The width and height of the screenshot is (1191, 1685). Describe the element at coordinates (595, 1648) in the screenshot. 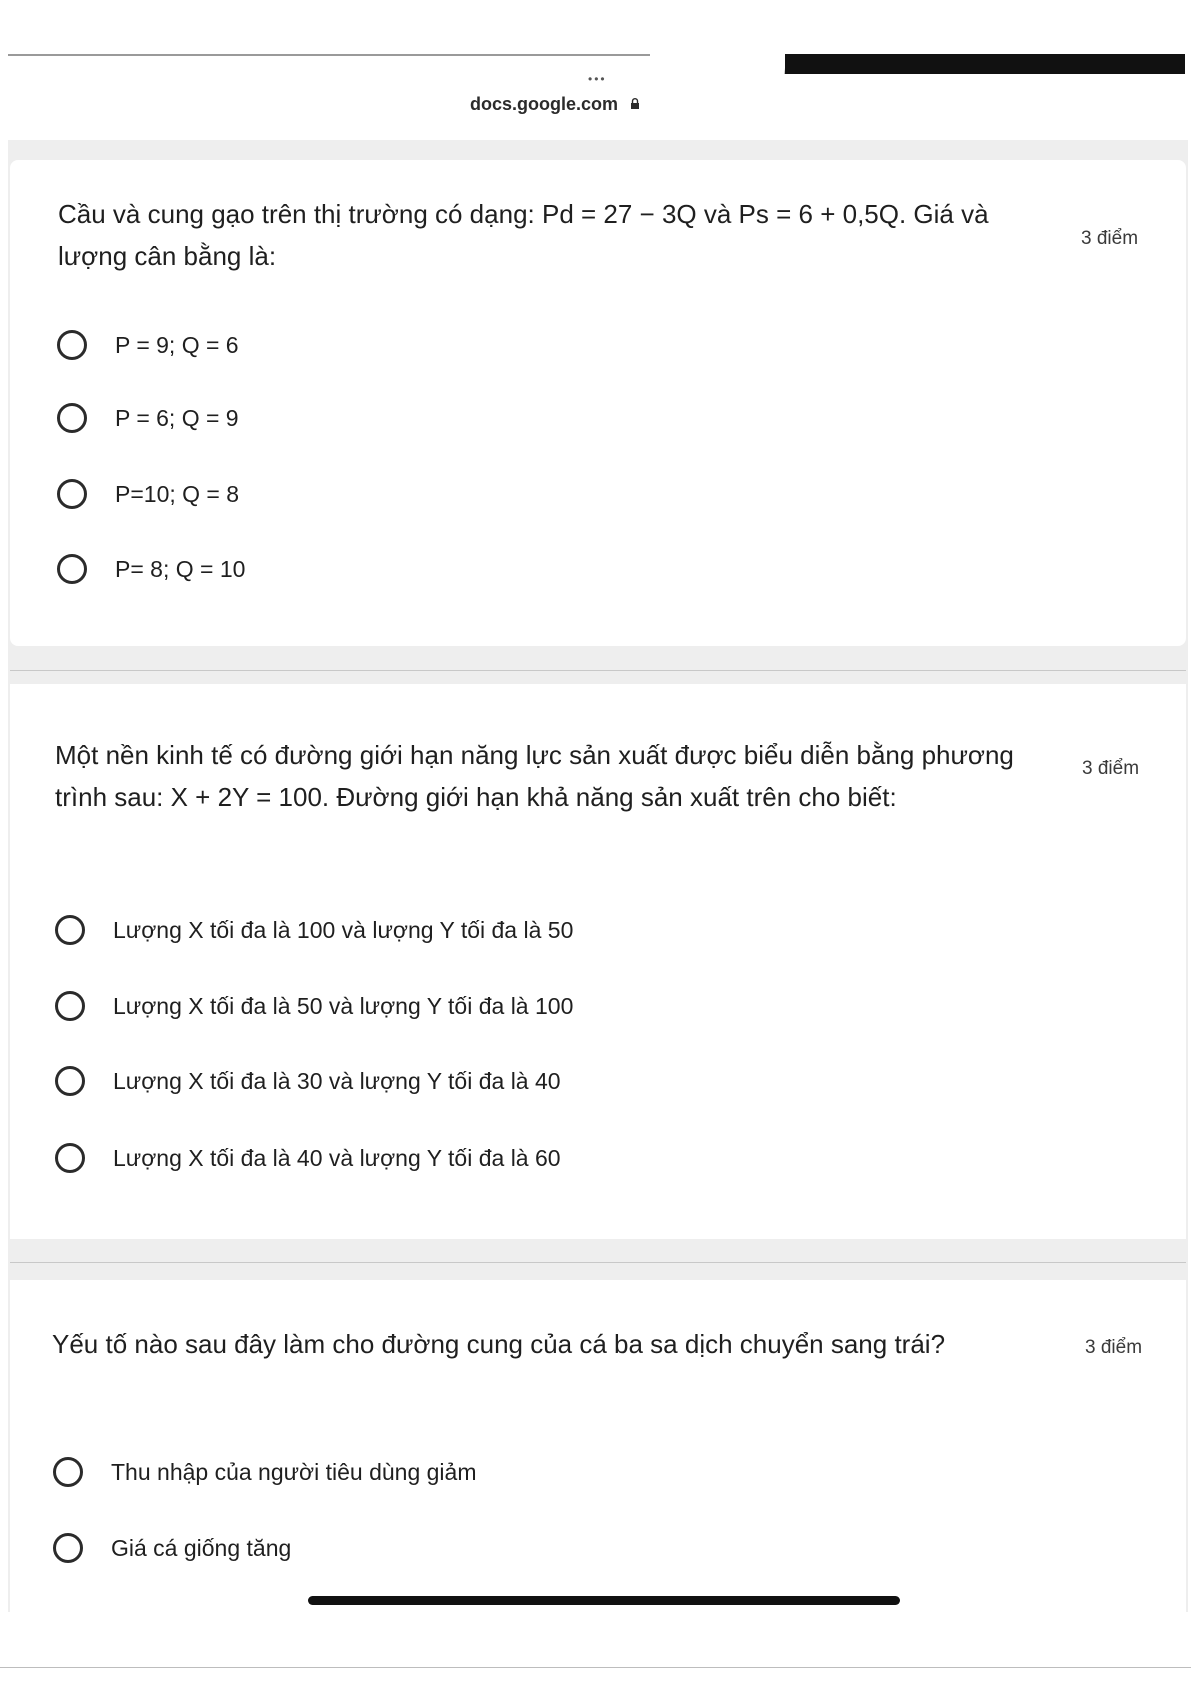

I see `scan-margin-bottom` at that location.